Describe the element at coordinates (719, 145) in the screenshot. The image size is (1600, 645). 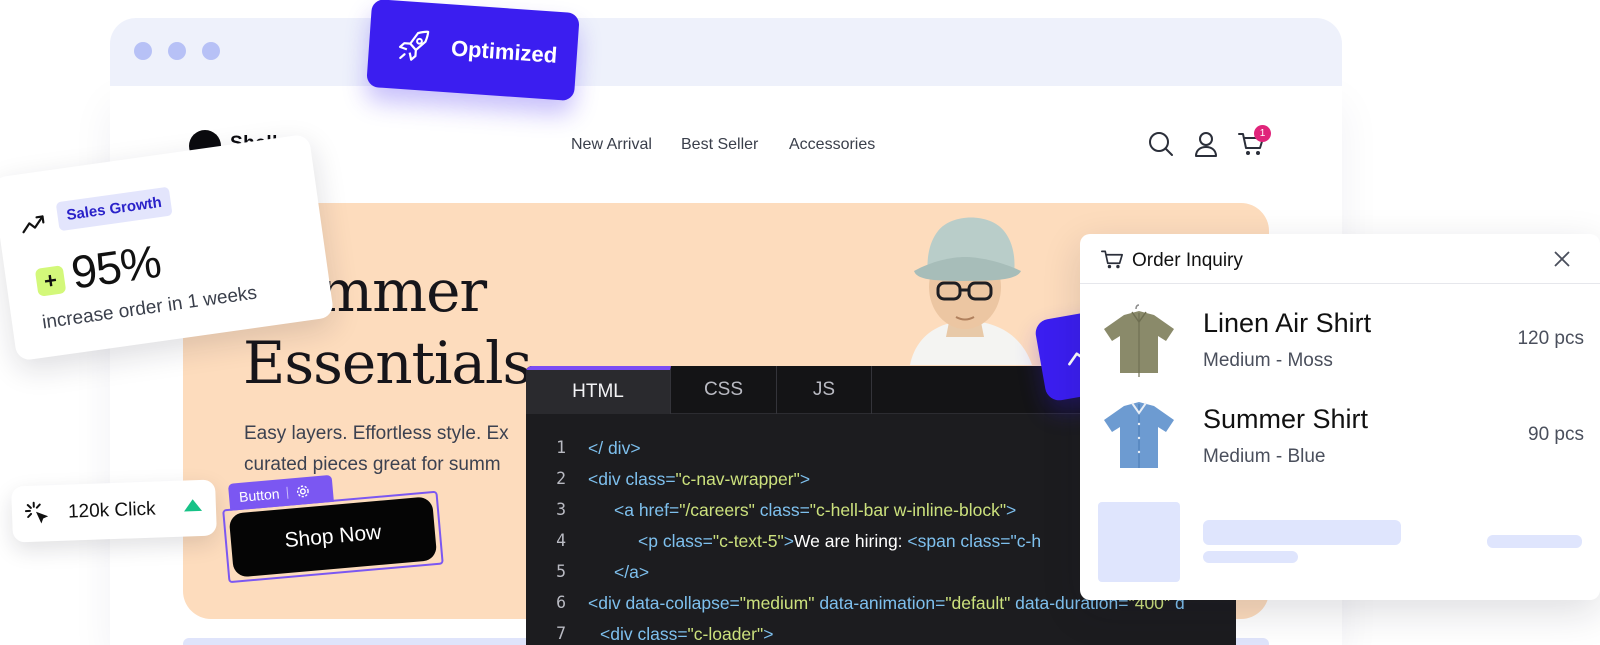
I see `nav-link-best-seller: Best Seller` at that location.